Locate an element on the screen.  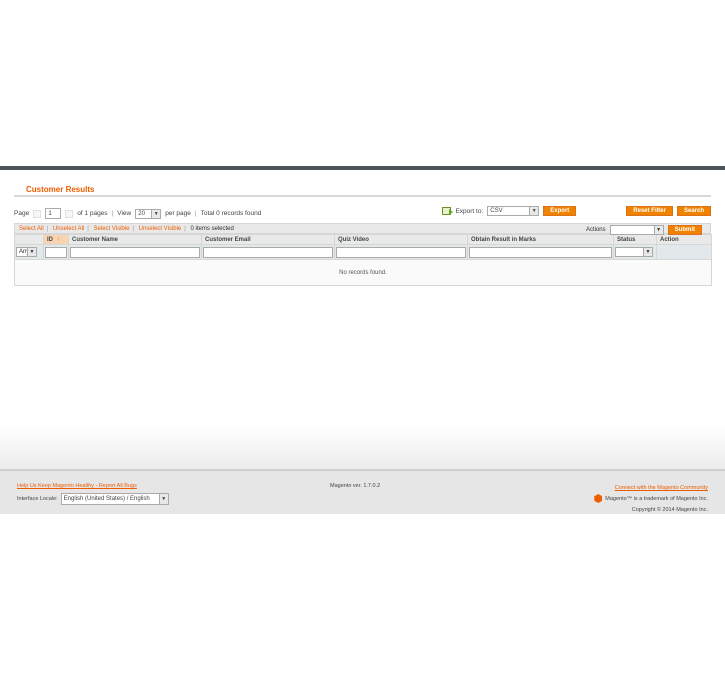
unselect-all-link: Unselect All is located at coordinates (68, 229).